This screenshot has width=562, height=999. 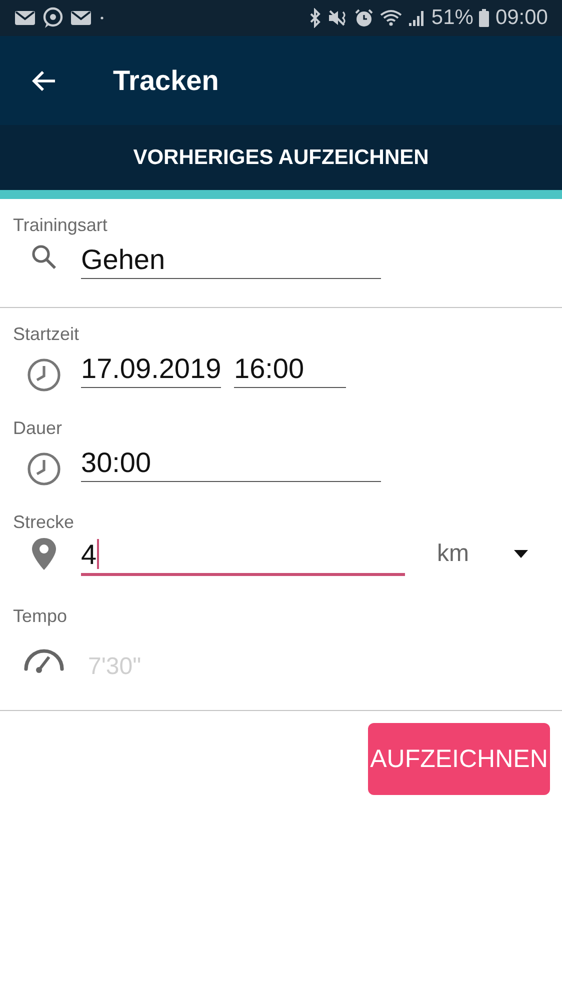 I want to click on activity-field: Gehen, so click(x=231, y=257).